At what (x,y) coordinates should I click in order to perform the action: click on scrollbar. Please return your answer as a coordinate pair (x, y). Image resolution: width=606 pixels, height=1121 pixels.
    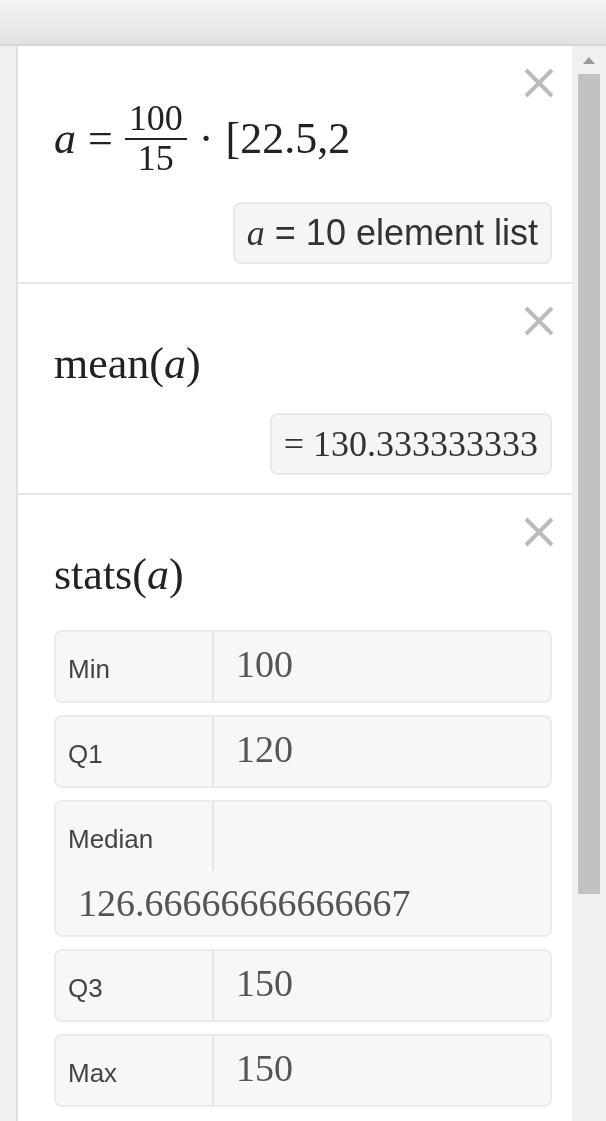
    Looking at the image, I should click on (589, 583).